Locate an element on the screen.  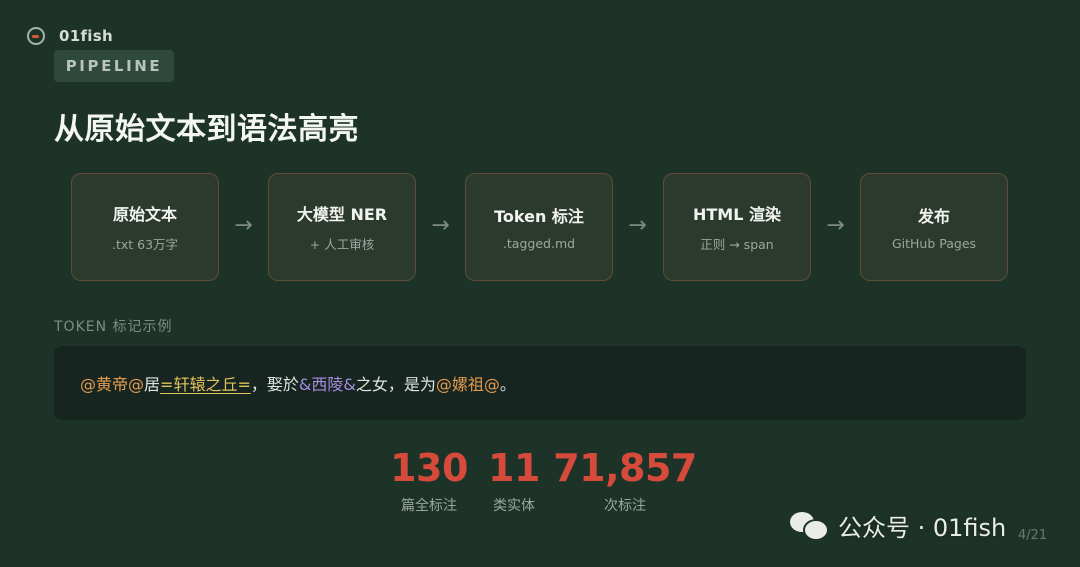
step-title: HTML 渲染 is located at coordinates (737, 214).